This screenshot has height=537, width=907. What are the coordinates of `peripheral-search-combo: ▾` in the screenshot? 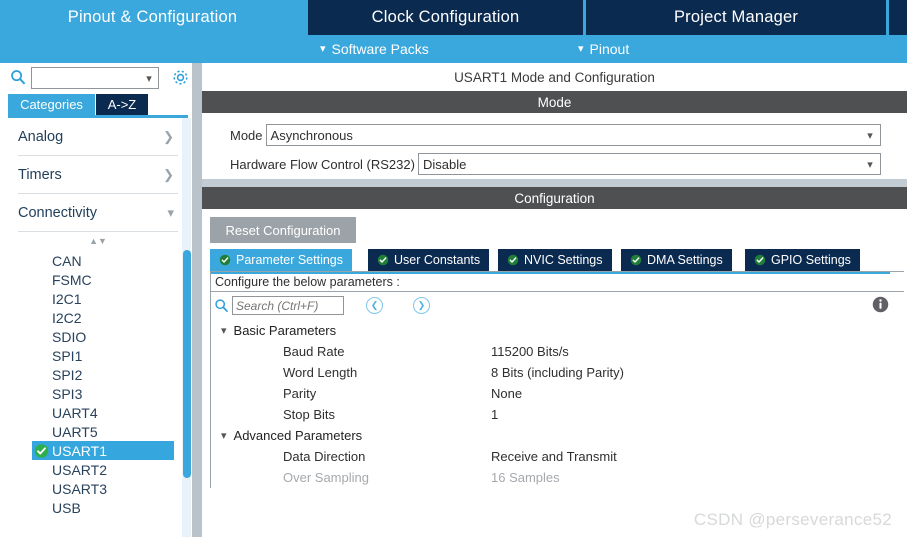 It's located at (95, 78).